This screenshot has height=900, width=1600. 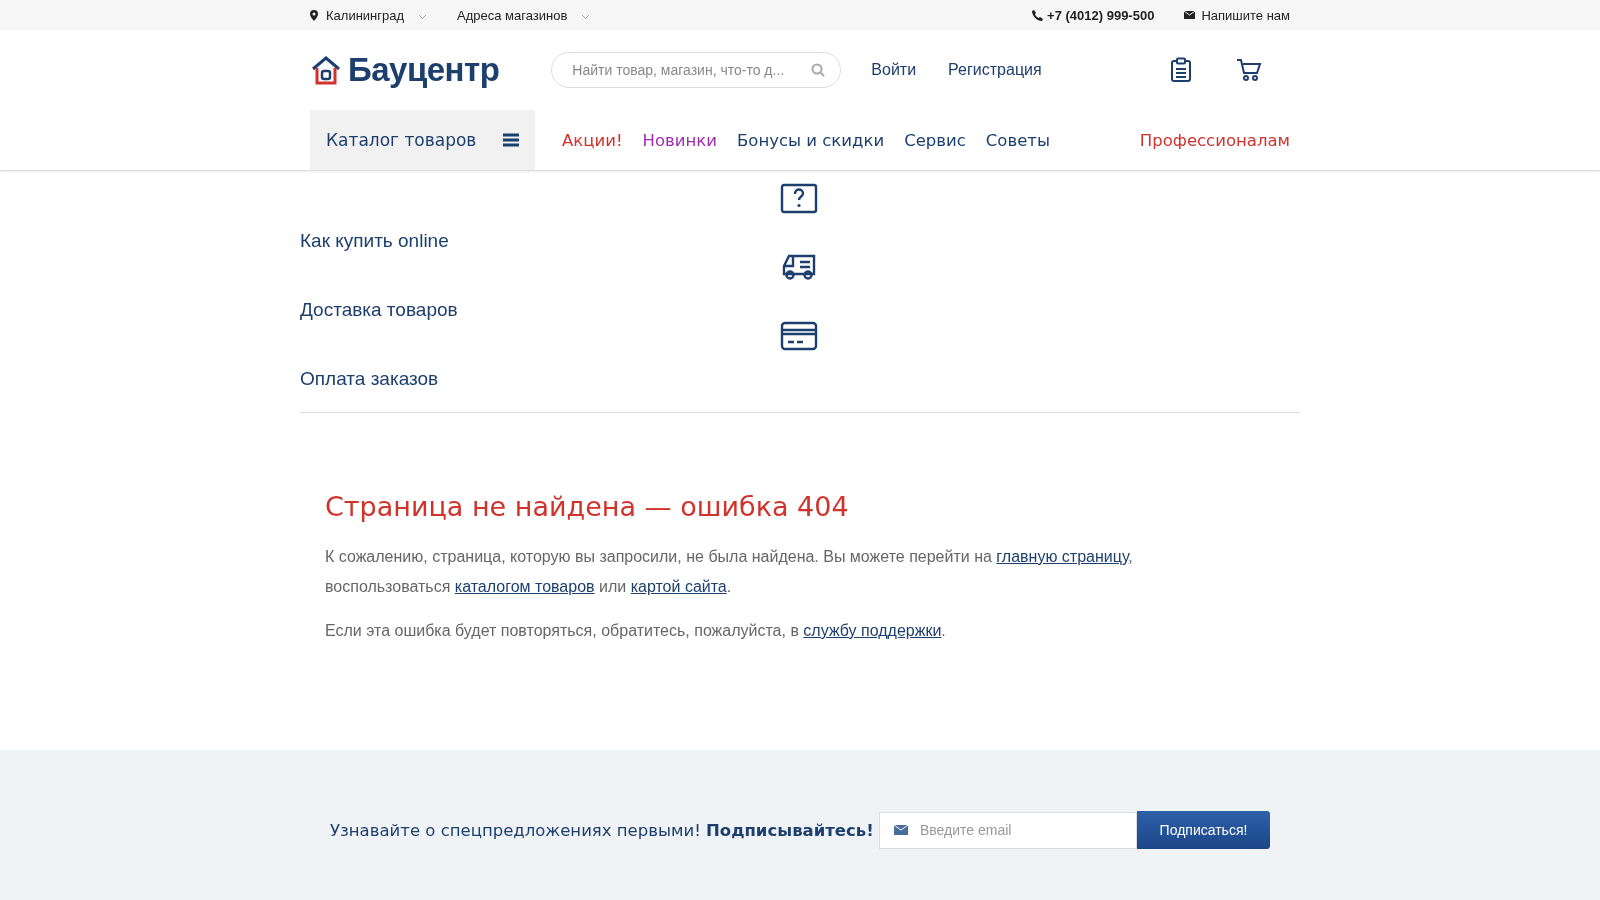 I want to click on phone-icon, so click(x=1038, y=15).